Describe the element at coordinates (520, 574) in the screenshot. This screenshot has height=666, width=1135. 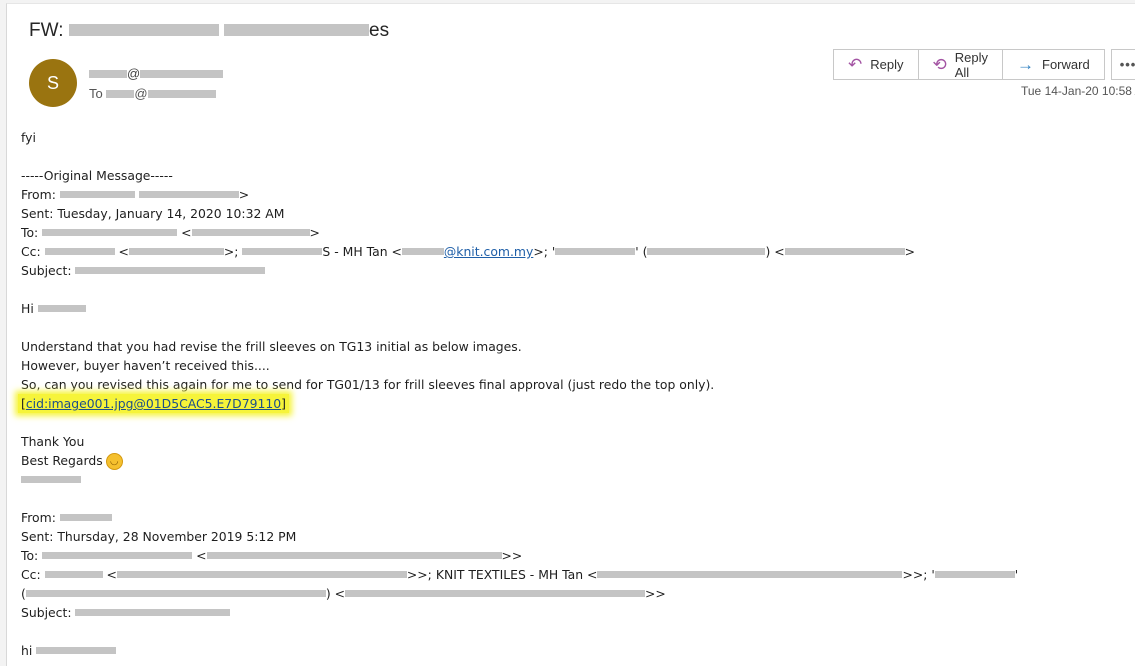
I see `orig2-cc: Cc: < >>; KNIT TEXTILES - MH Tan < >>; ' '` at that location.